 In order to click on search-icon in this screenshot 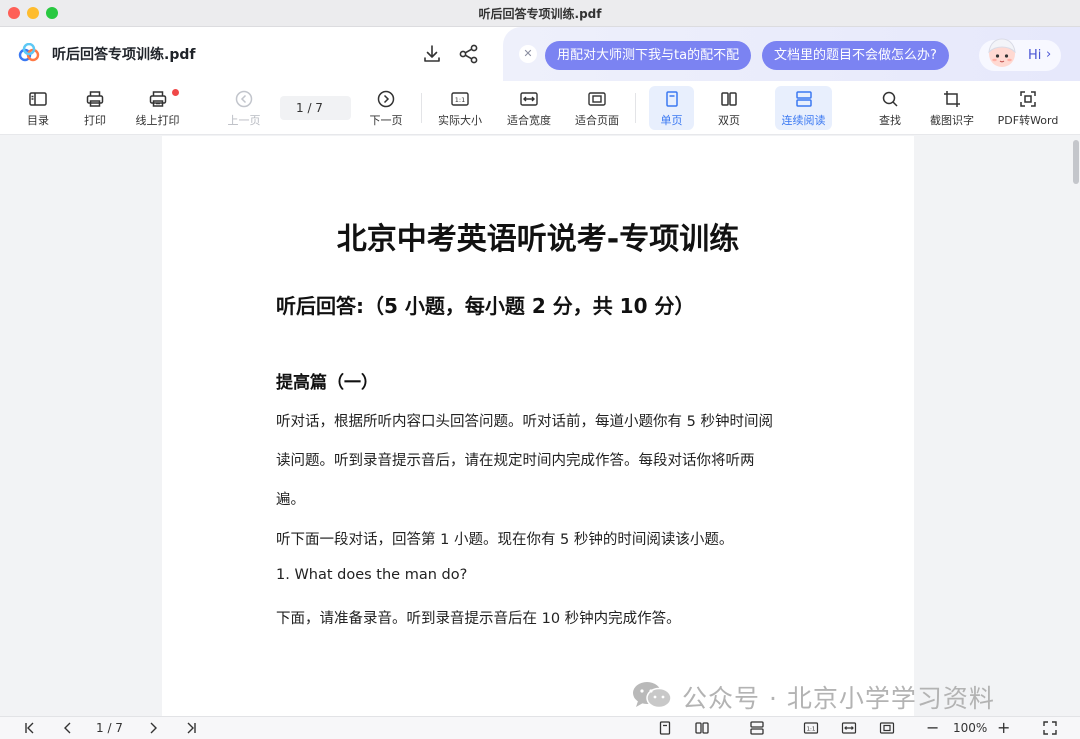, I will do `click(890, 99)`.